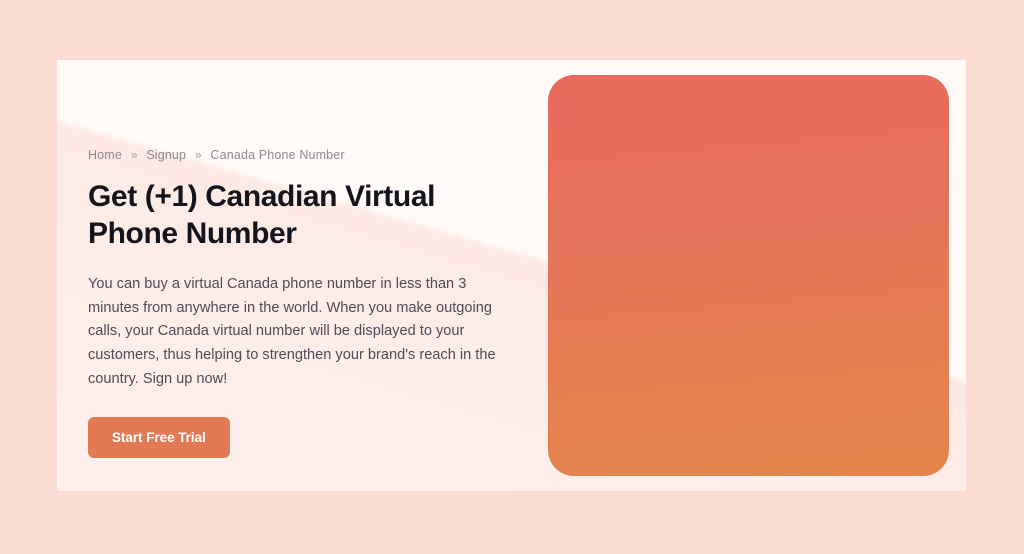  What do you see at coordinates (262, 215) in the screenshot?
I see `page-title: Get (+1) Canadian Virtual Phone Number` at bounding box center [262, 215].